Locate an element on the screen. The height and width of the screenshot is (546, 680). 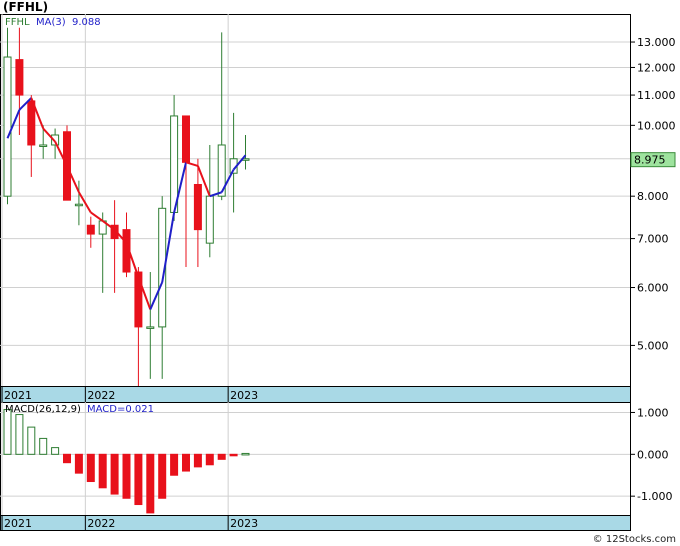
x-axis-year-label: 2022 is located at coordinates (101, 395).